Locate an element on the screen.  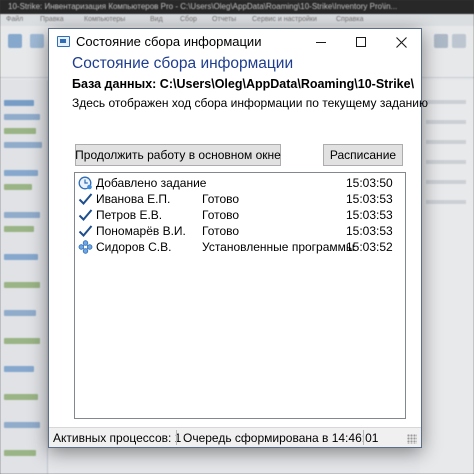
network-nodes-icon is located at coordinates (85, 247).